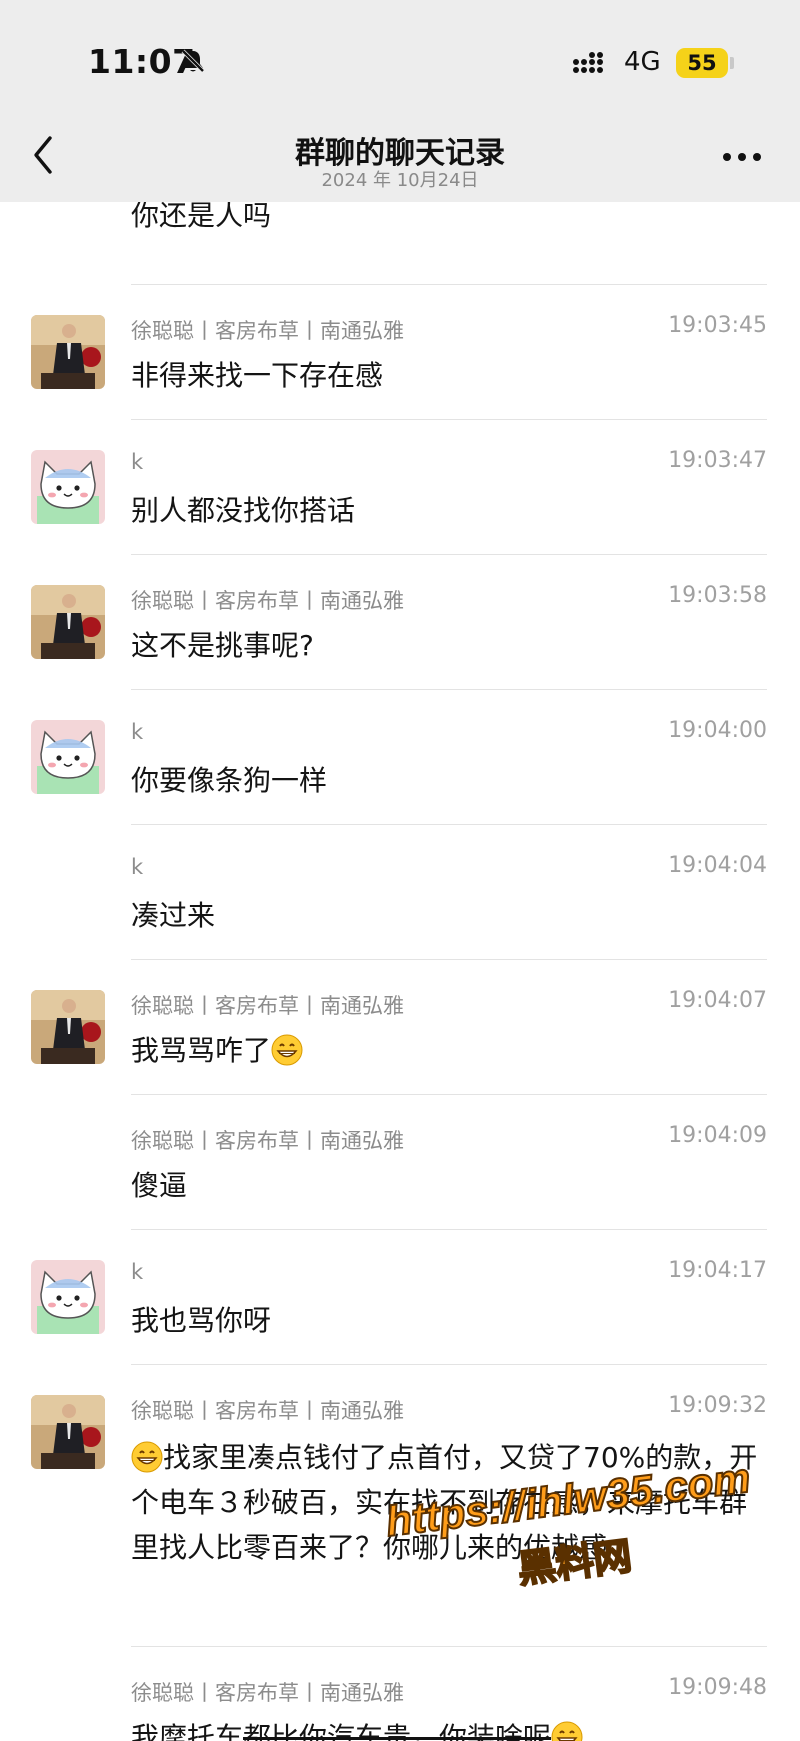 This screenshot has height=1741, width=800. What do you see at coordinates (400, 180) in the screenshot?
I see `page-subtitle-date: 2024 年 10月24日` at bounding box center [400, 180].